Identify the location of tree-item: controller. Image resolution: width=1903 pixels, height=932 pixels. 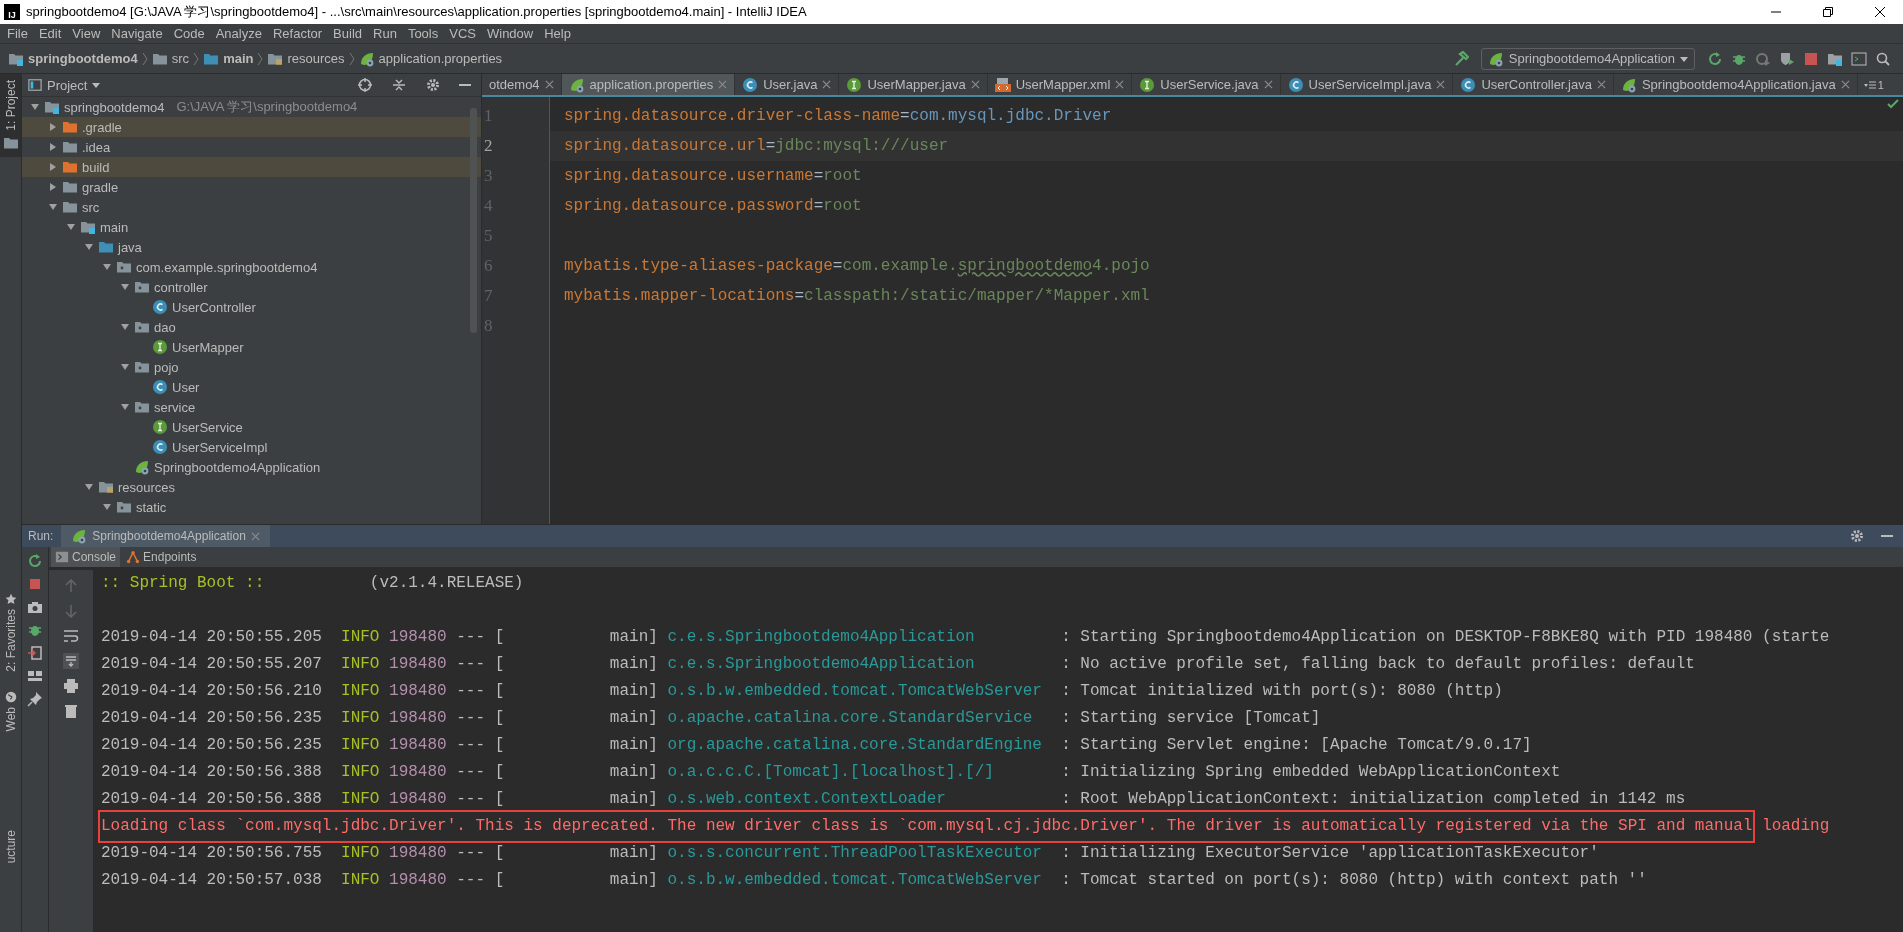
(251, 287).